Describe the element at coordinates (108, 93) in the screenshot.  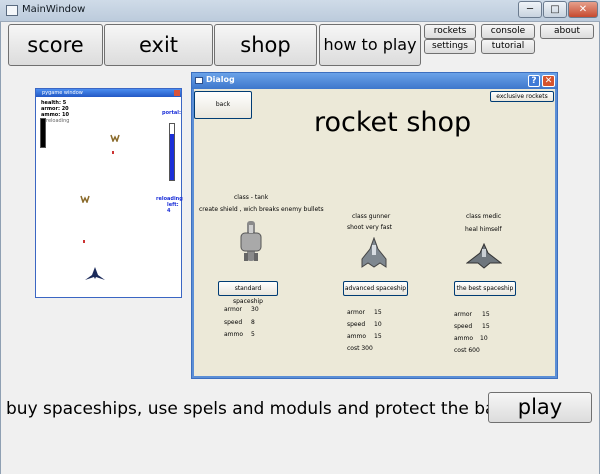
I see `game-window-titlebar: pygame window` at that location.